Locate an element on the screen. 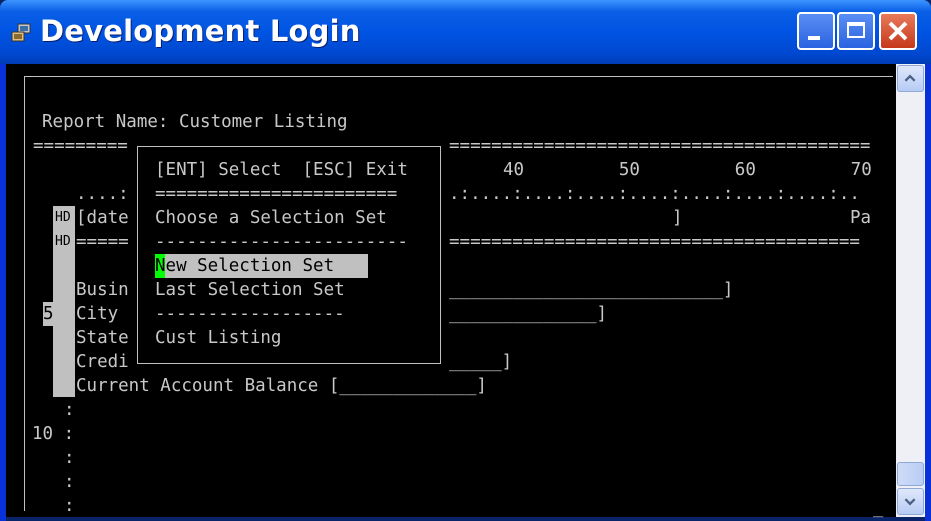 Image resolution: width=931 pixels, height=521 pixels. close-button is located at coordinates (898, 31).